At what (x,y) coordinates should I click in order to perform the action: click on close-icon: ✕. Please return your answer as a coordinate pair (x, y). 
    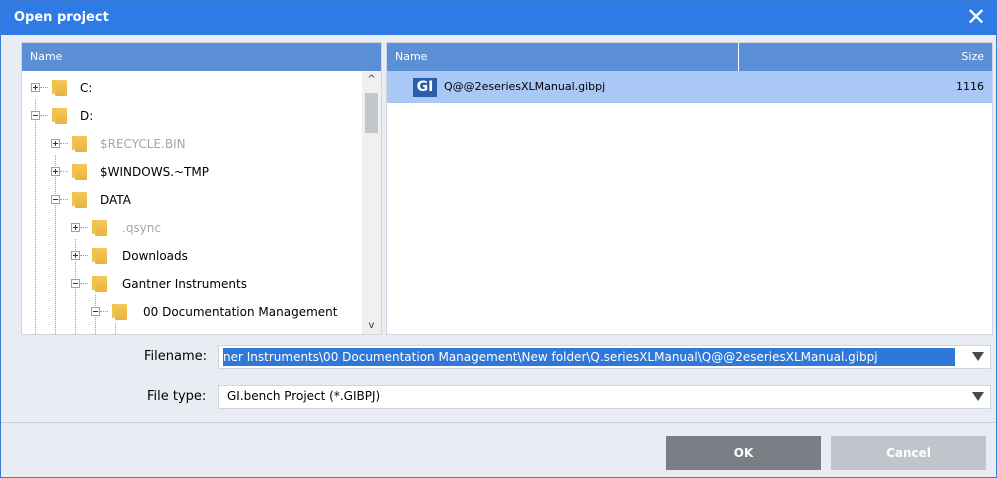
    Looking at the image, I should click on (976, 17).